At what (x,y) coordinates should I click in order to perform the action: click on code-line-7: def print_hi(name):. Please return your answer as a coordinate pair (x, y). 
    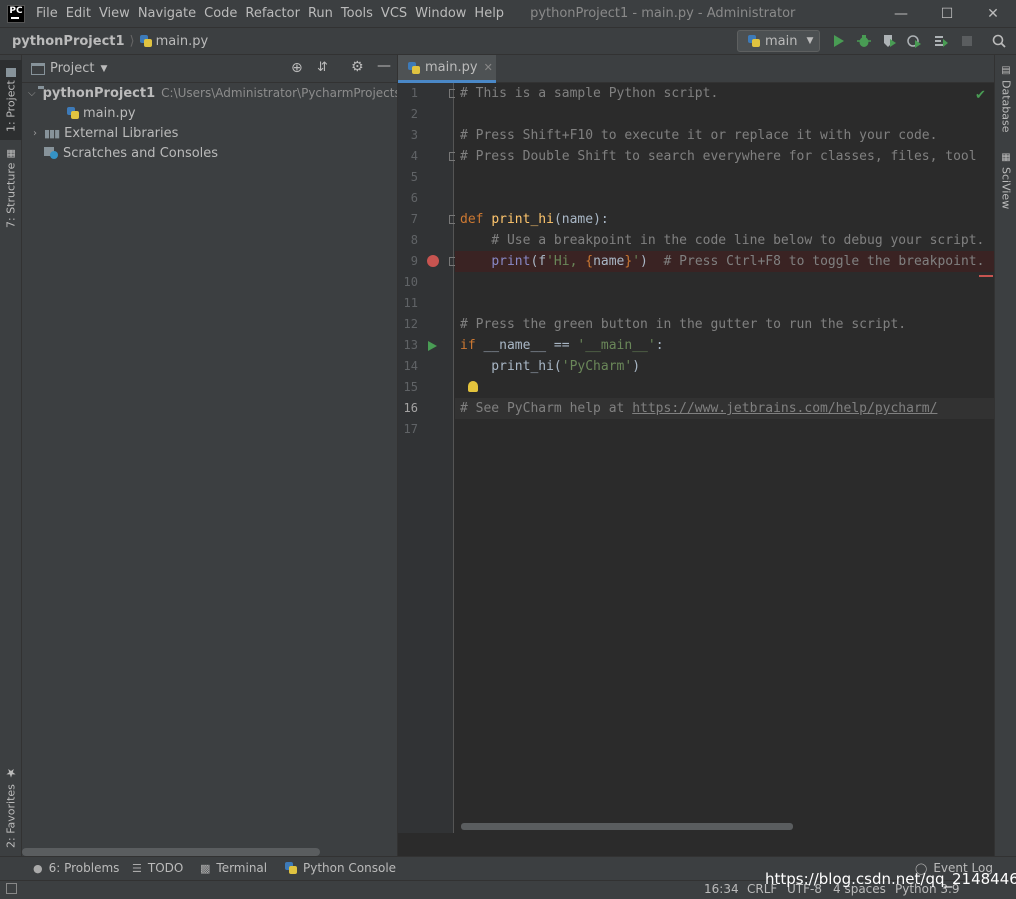
    Looking at the image, I should click on (534, 219).